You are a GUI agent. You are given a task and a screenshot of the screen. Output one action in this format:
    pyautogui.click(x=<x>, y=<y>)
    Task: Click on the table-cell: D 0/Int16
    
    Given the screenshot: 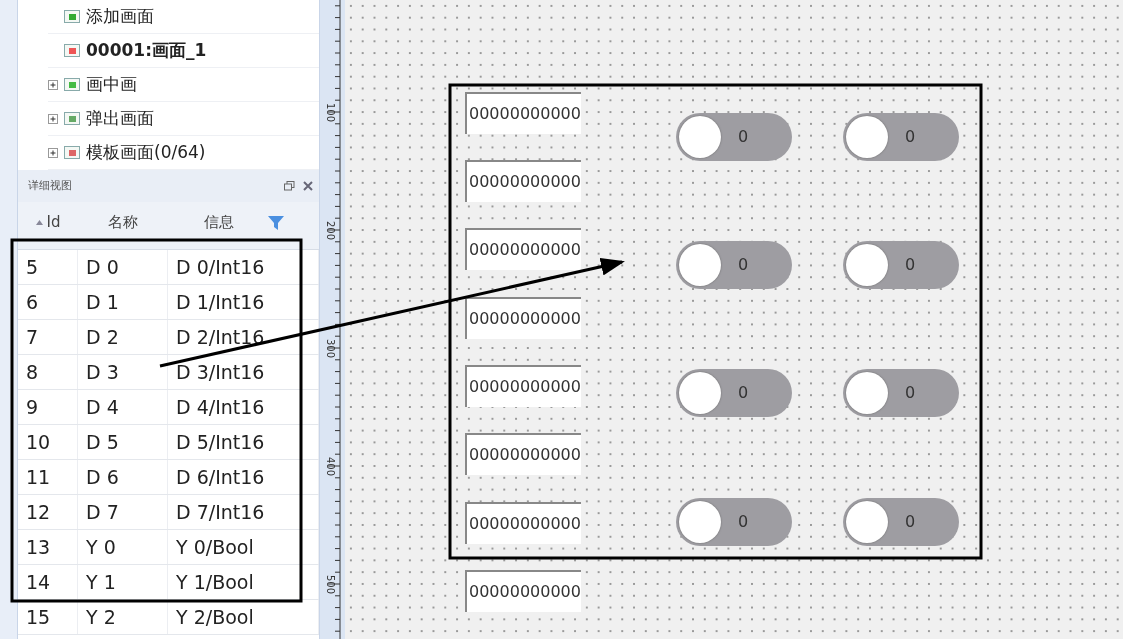 What is the action you would take?
    pyautogui.click(x=243, y=267)
    